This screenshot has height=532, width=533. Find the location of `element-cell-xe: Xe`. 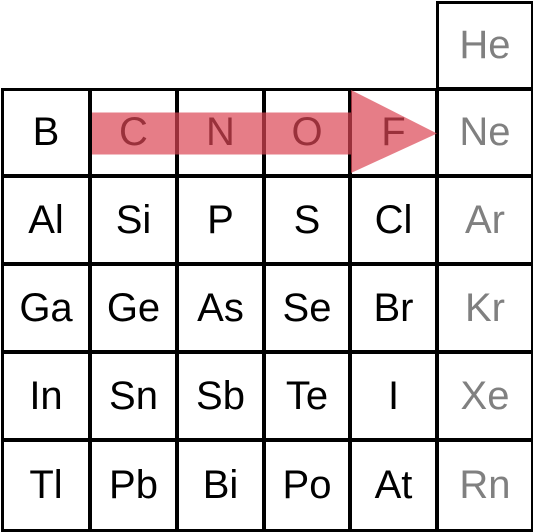

element-cell-xe: Xe is located at coordinates (484, 396).